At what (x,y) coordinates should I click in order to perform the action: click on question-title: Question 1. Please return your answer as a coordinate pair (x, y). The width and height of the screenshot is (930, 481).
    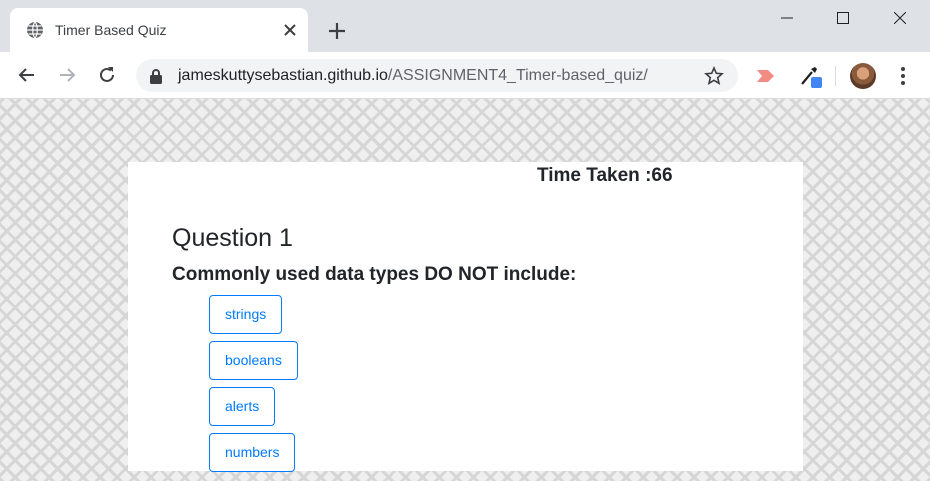
    Looking at the image, I should click on (232, 238).